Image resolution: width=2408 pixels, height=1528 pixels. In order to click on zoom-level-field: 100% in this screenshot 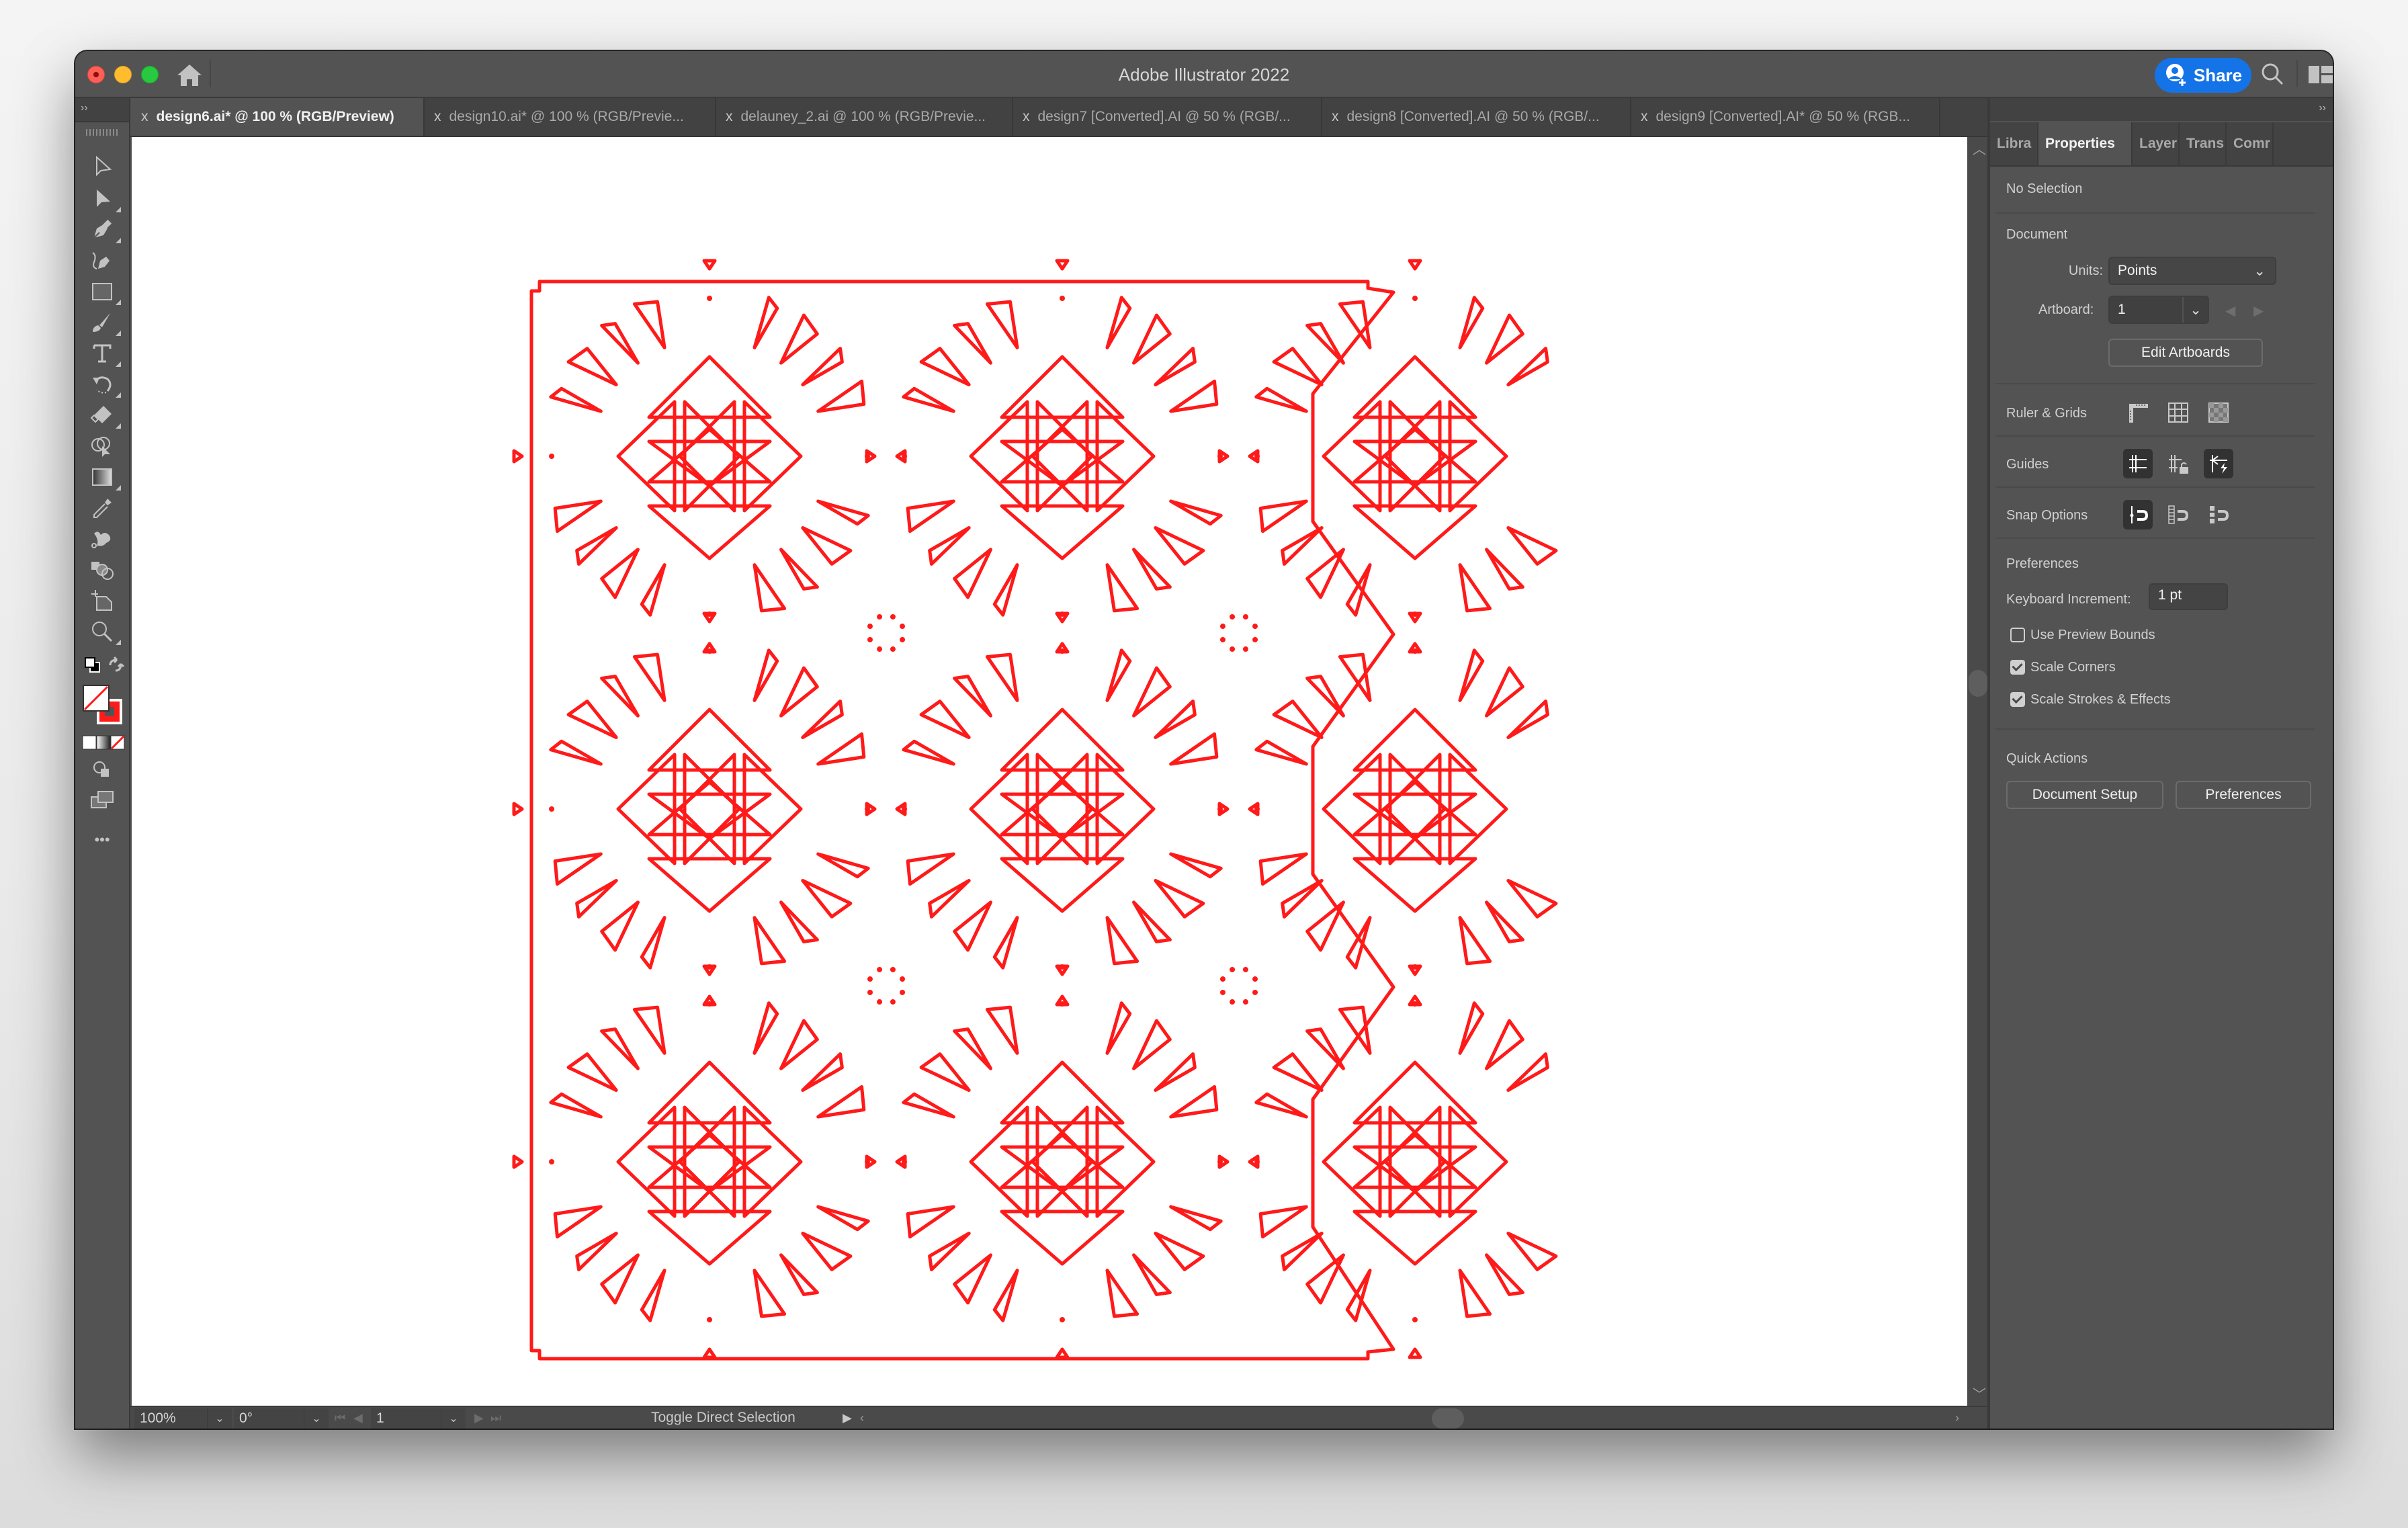, I will do `click(170, 1419)`.